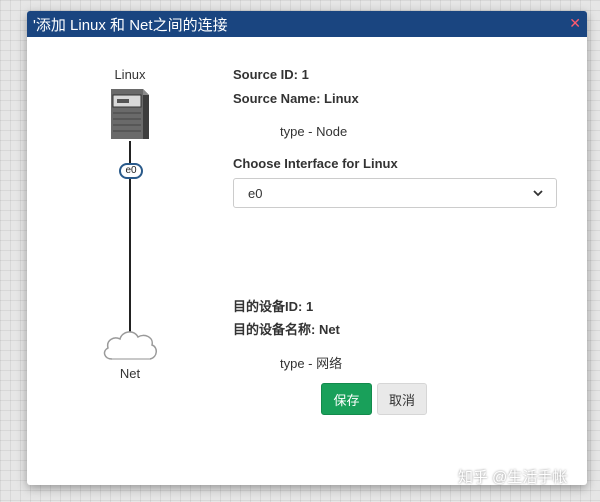 This screenshot has width=600, height=502. I want to click on cancel-button: 取消, so click(402, 399).